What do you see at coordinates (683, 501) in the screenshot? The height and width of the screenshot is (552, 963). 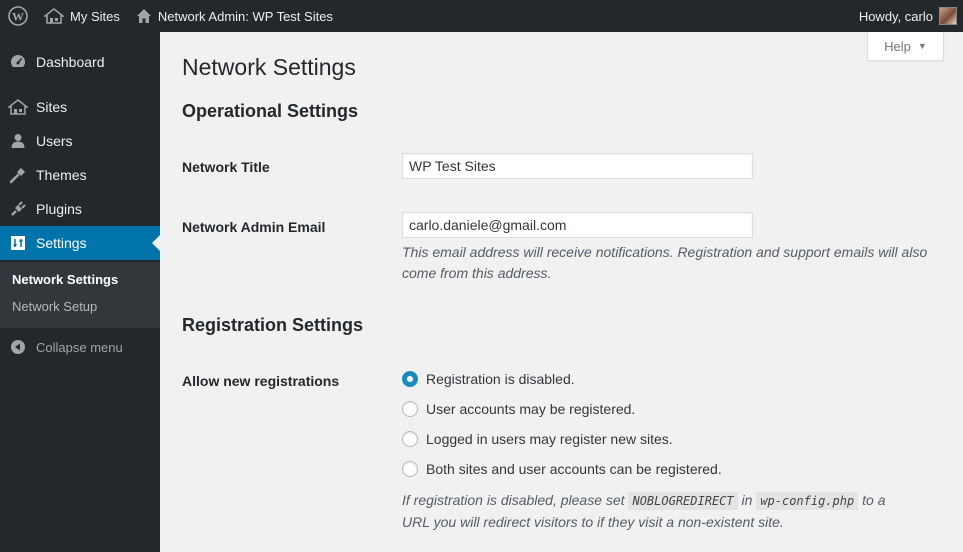 I see `noblogredirect-code: NOBLOGREDIRECT` at bounding box center [683, 501].